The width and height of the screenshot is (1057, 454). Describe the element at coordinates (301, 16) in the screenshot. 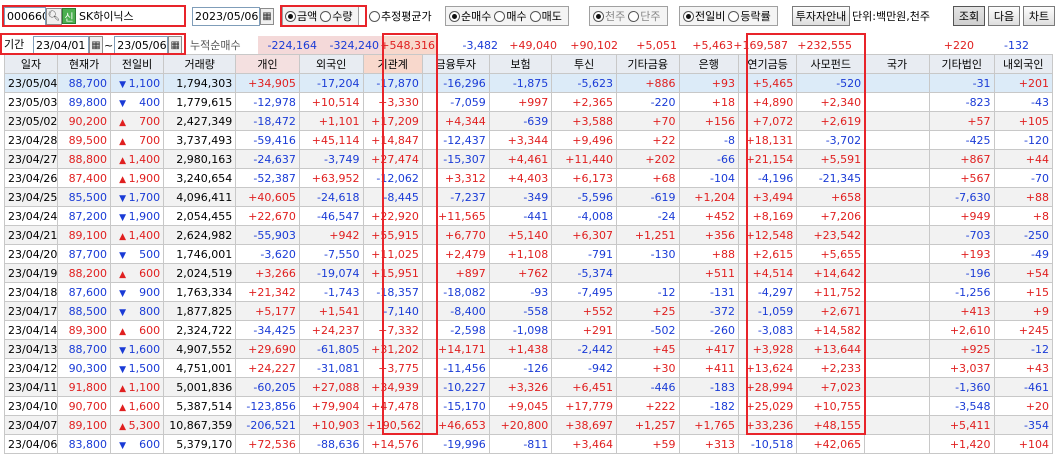

I see `radio-amount: 금액` at that location.